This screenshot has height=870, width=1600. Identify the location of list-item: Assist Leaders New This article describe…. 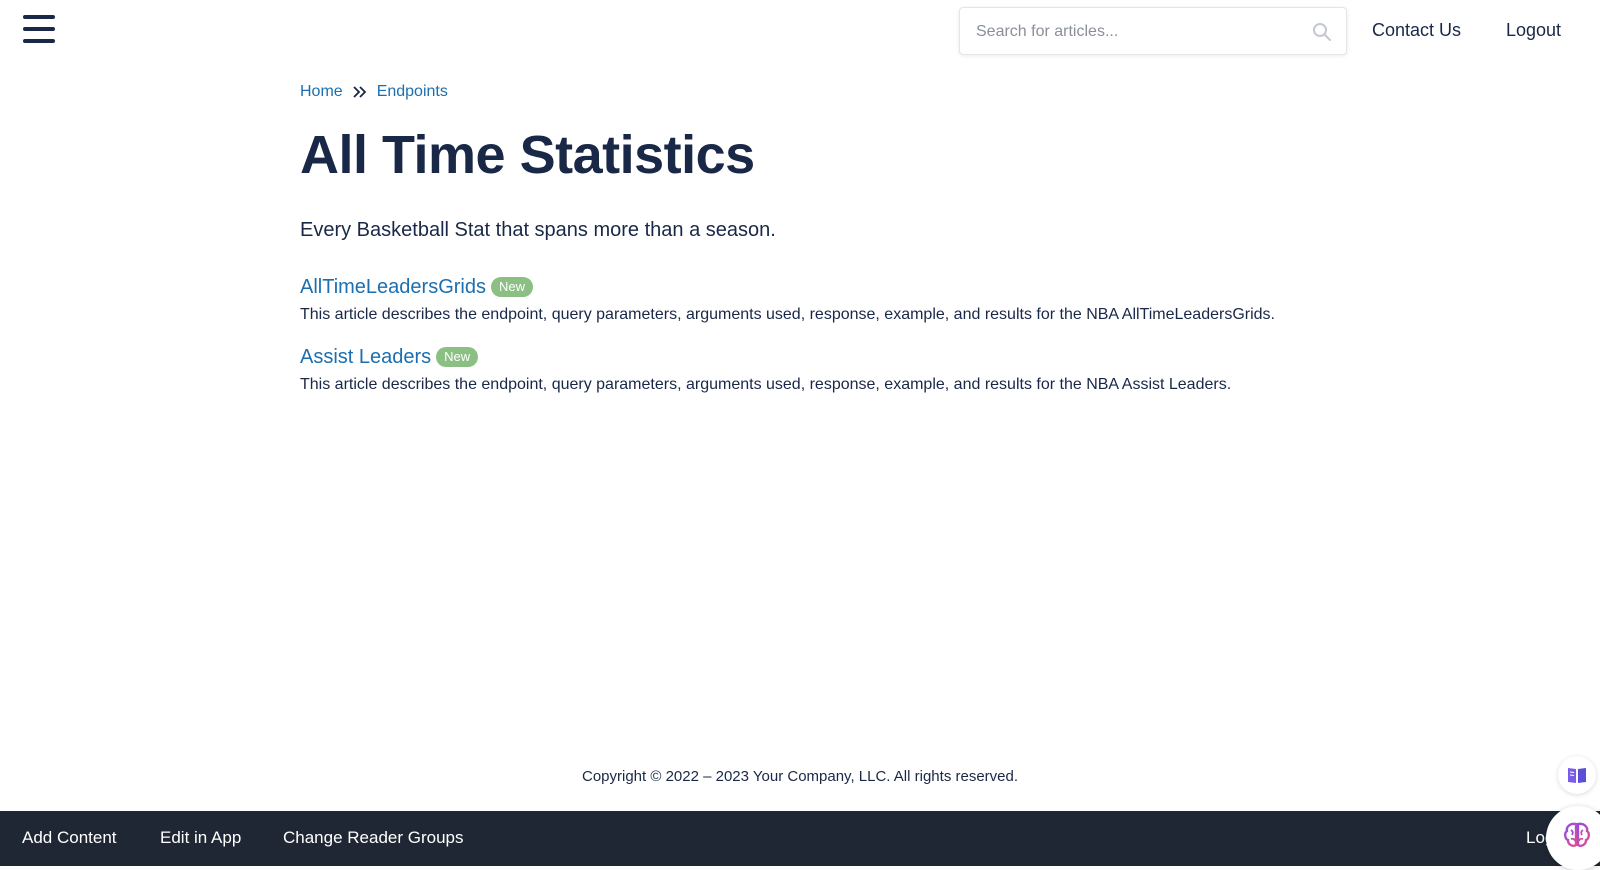
(830, 370).